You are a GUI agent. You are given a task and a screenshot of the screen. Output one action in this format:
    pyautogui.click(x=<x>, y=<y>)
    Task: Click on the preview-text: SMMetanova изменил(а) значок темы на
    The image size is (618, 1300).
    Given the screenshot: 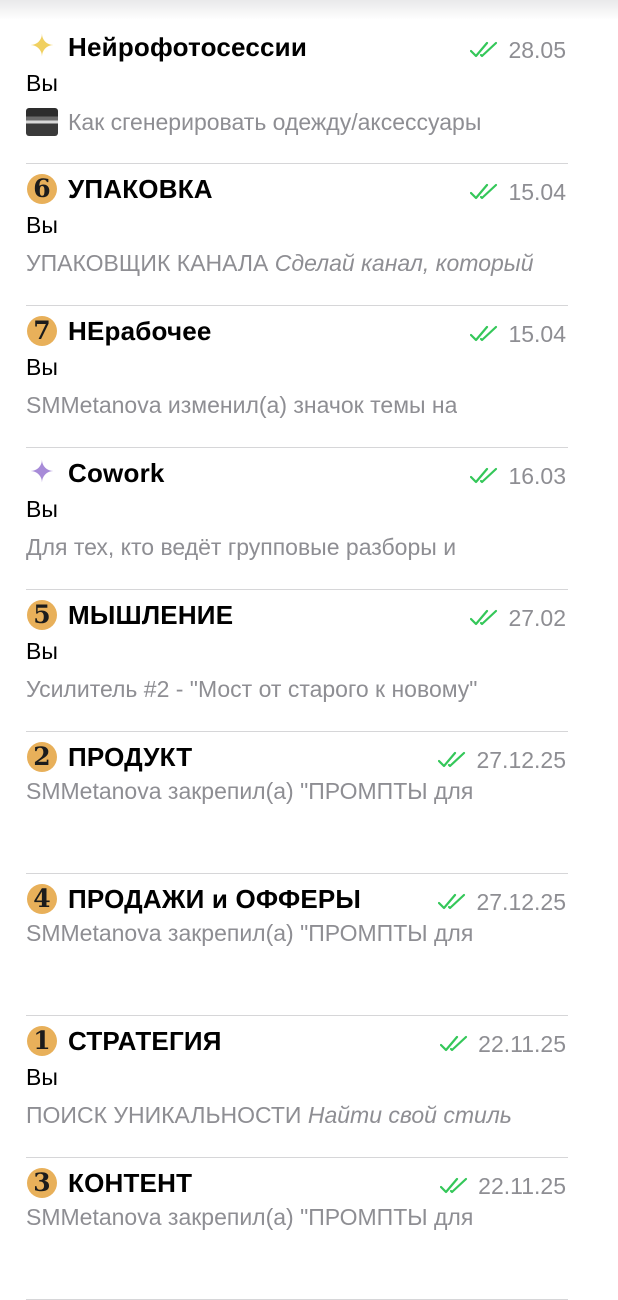 What is the action you would take?
    pyautogui.click(x=242, y=405)
    